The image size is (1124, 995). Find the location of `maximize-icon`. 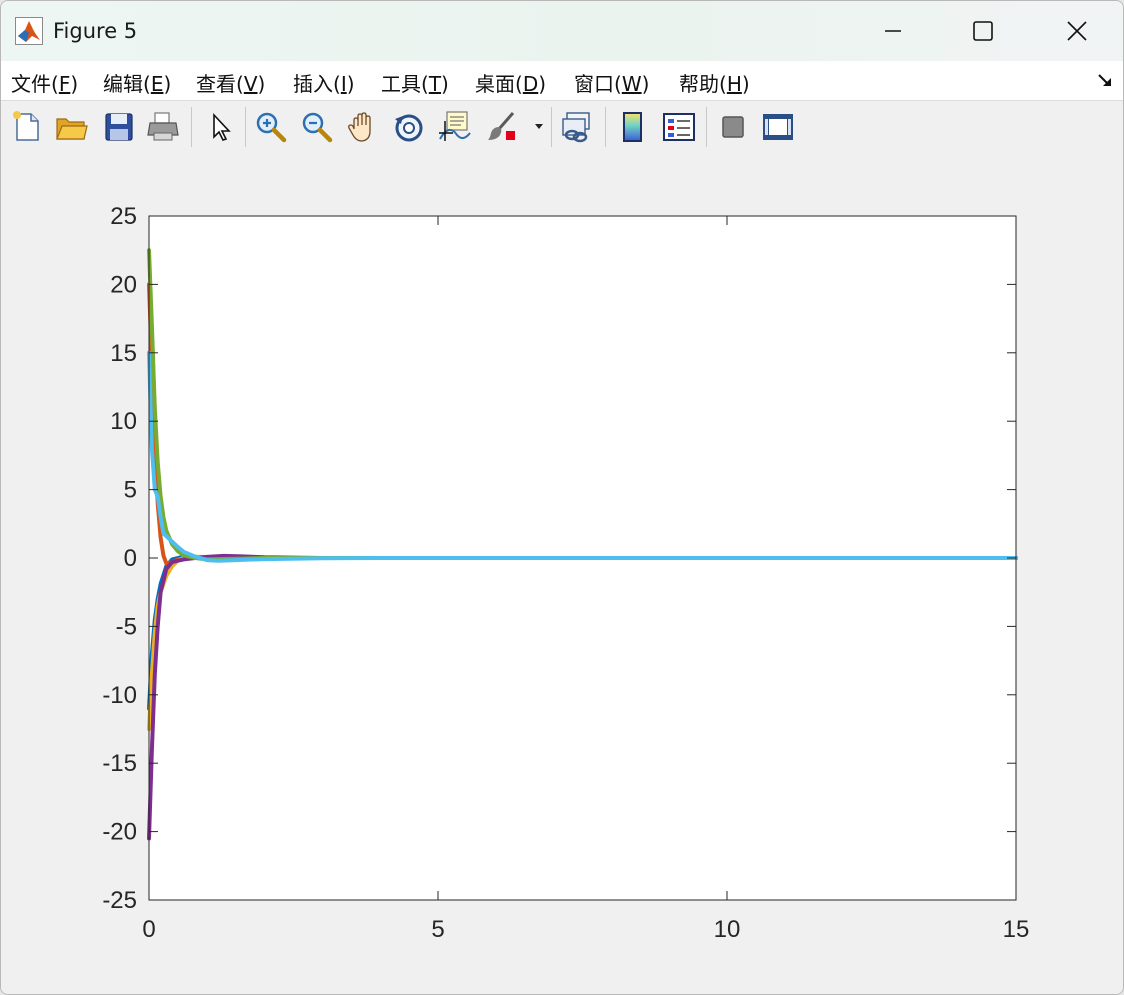

maximize-icon is located at coordinates (983, 31).